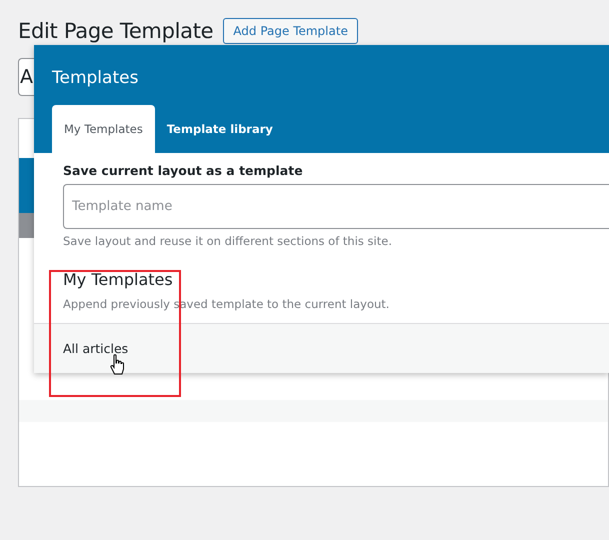  What do you see at coordinates (96, 78) in the screenshot?
I see `modal-title: Templates` at bounding box center [96, 78].